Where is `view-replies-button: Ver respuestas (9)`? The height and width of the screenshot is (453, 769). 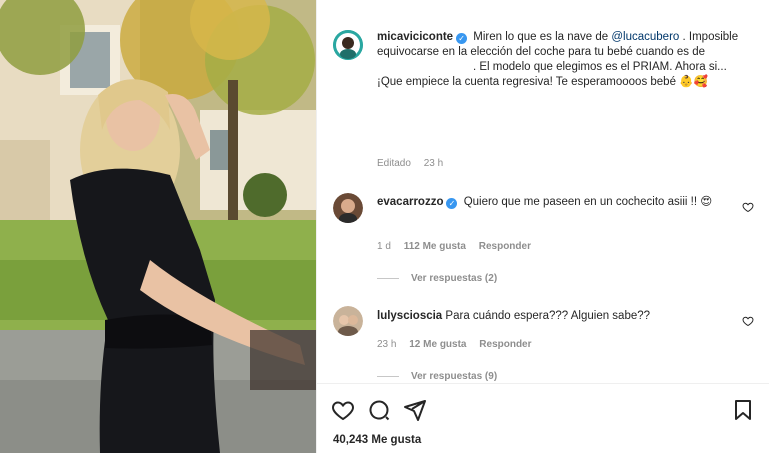
view-replies-button: Ver respuestas (9) is located at coordinates (437, 376).